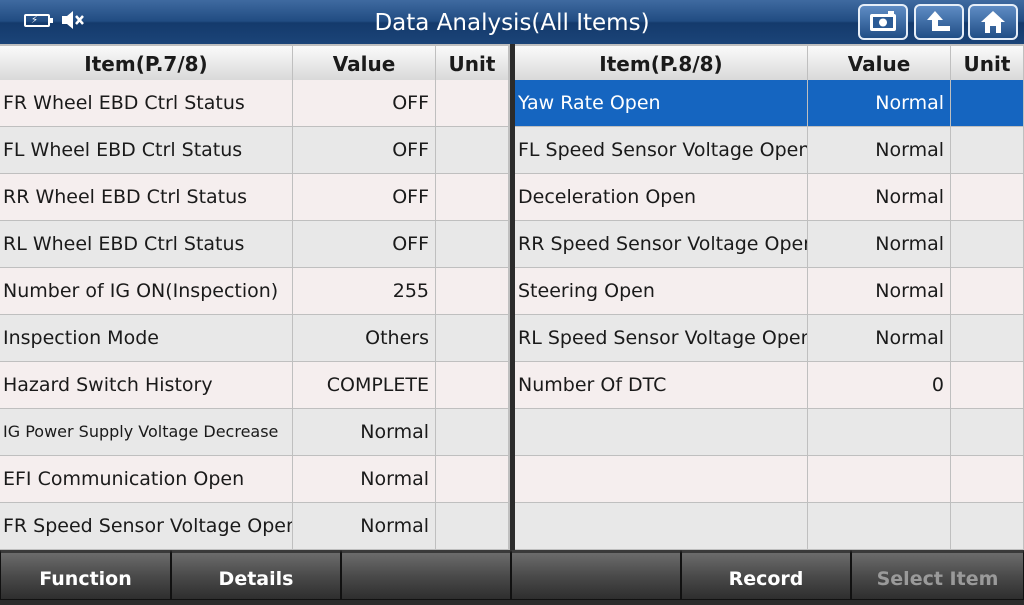  I want to click on table-row: Number Of DTC 0, so click(769, 385).